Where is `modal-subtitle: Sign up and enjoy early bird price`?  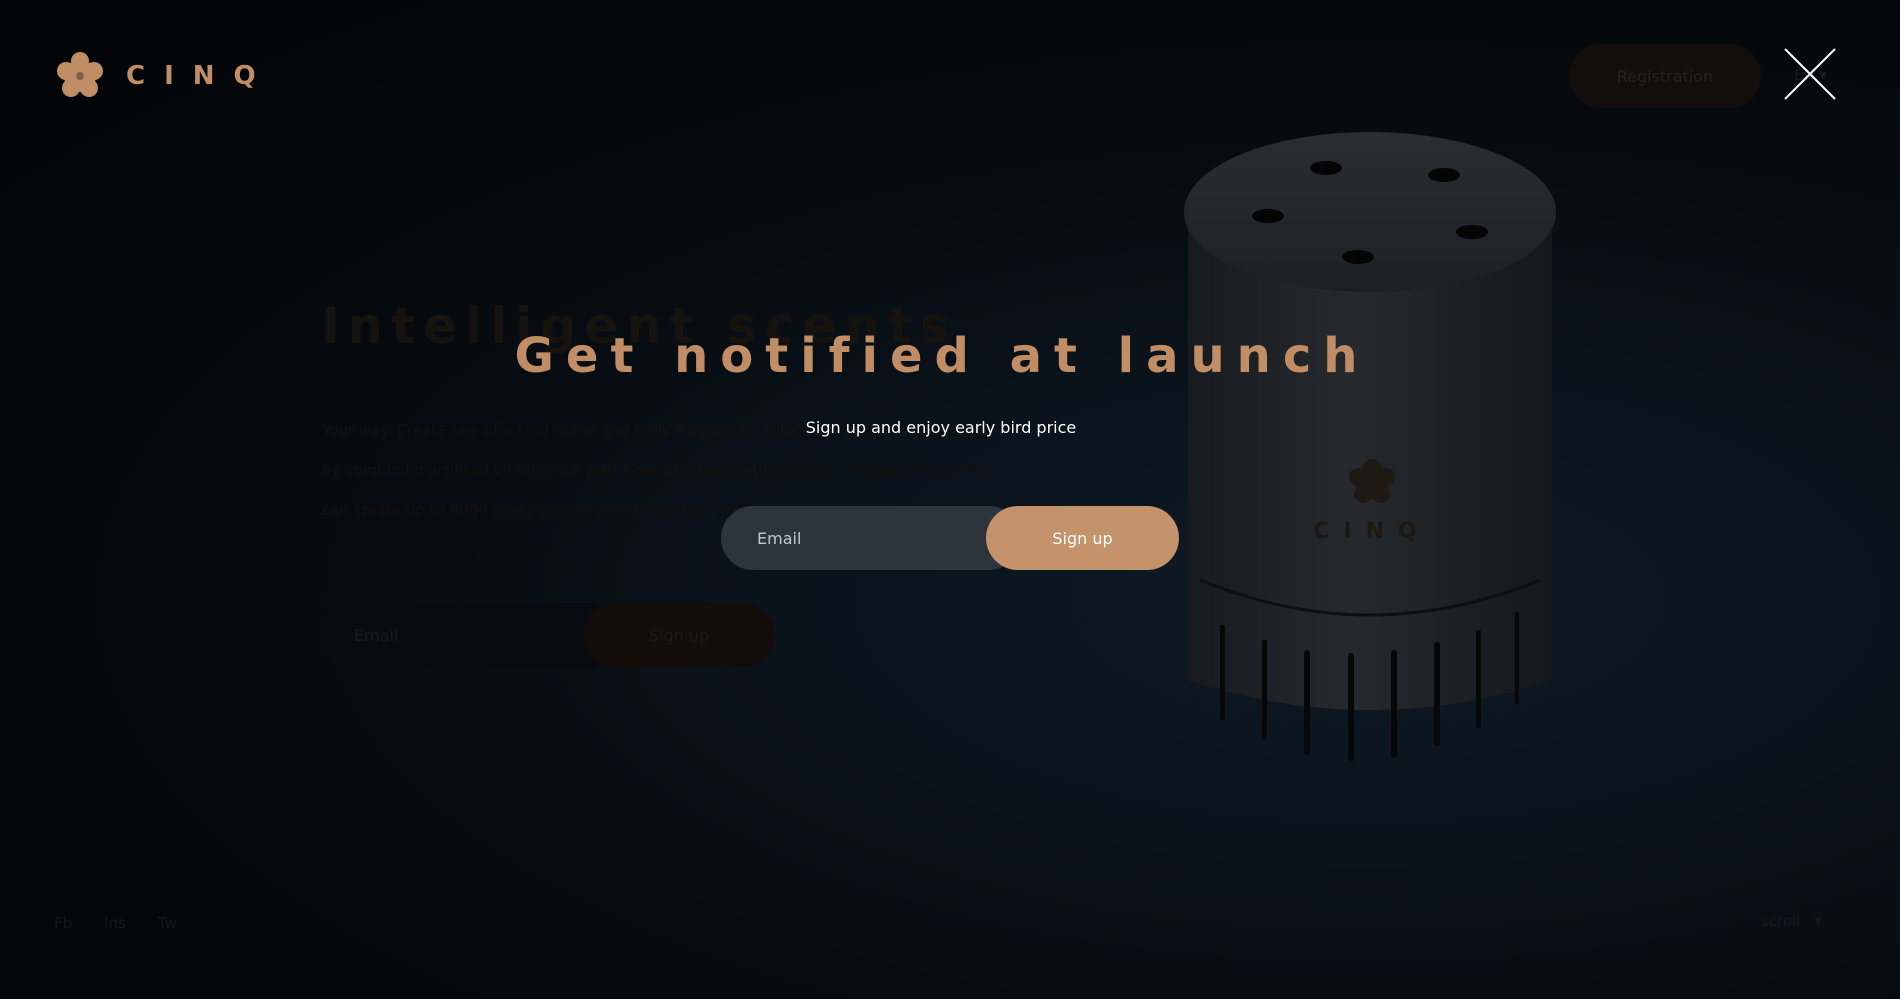 modal-subtitle: Sign up and enjoy early bird price is located at coordinates (941, 427).